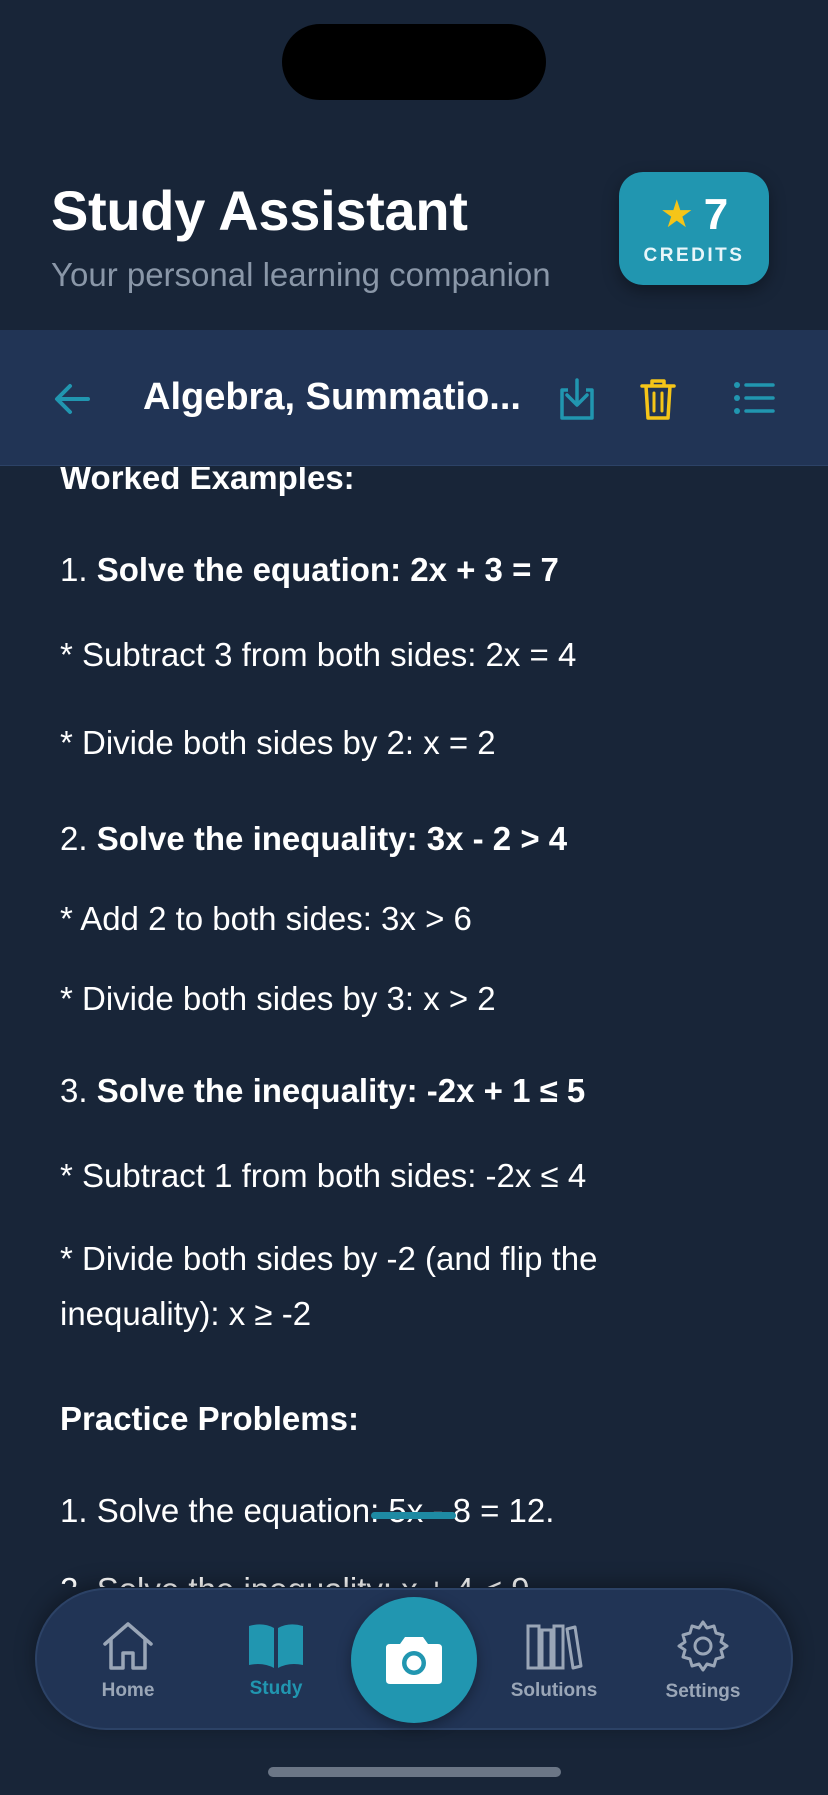 This screenshot has height=1795, width=828. I want to click on example-2-step-1: * Add 2 to both sides: 3x > 6, so click(266, 918).